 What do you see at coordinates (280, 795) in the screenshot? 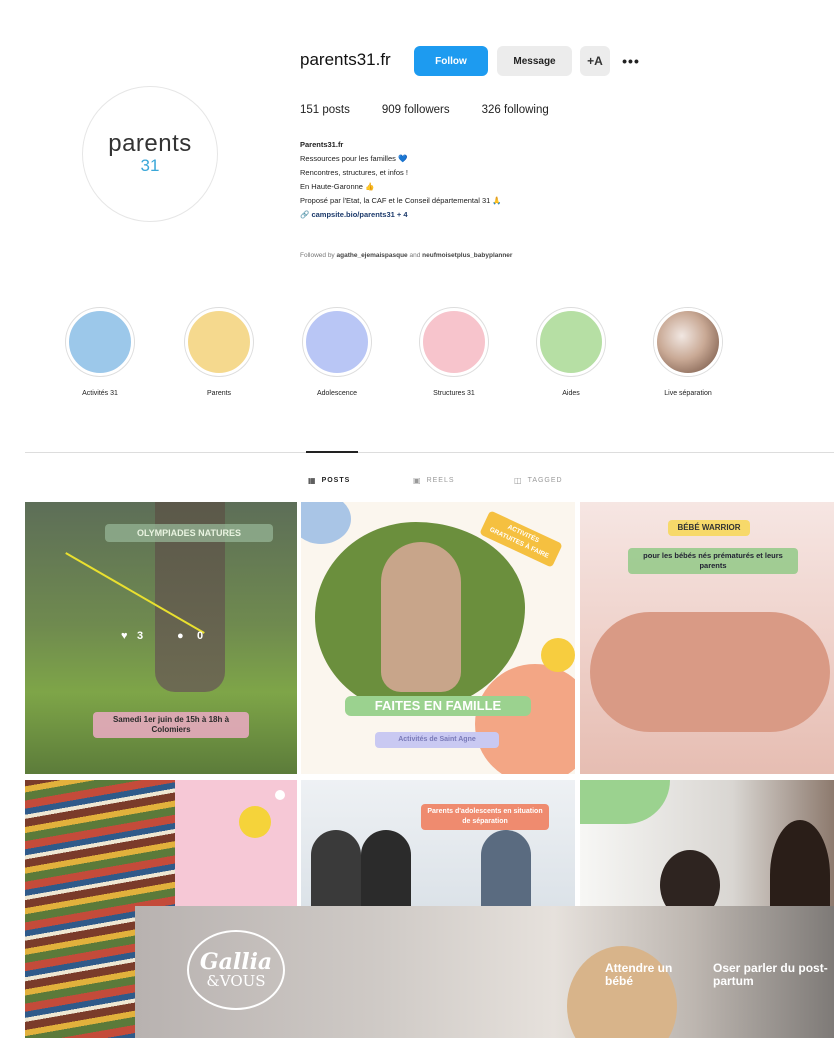
I see `decor-dot` at bounding box center [280, 795].